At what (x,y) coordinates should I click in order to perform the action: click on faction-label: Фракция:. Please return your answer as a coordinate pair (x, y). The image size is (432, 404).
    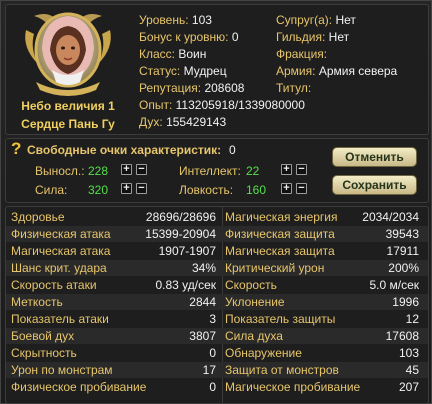
    Looking at the image, I should click on (302, 54).